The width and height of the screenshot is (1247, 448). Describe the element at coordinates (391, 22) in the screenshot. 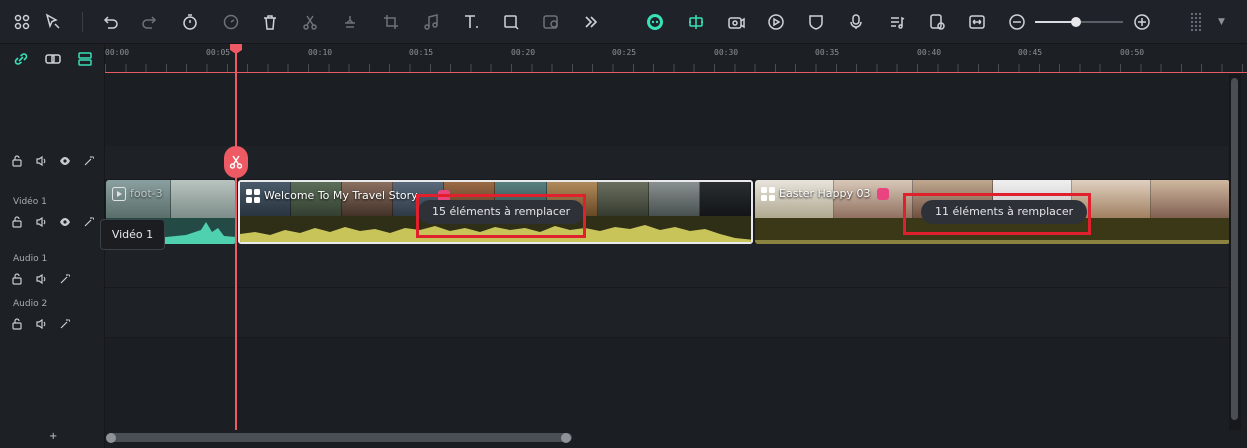

I see `crop-icon` at that location.